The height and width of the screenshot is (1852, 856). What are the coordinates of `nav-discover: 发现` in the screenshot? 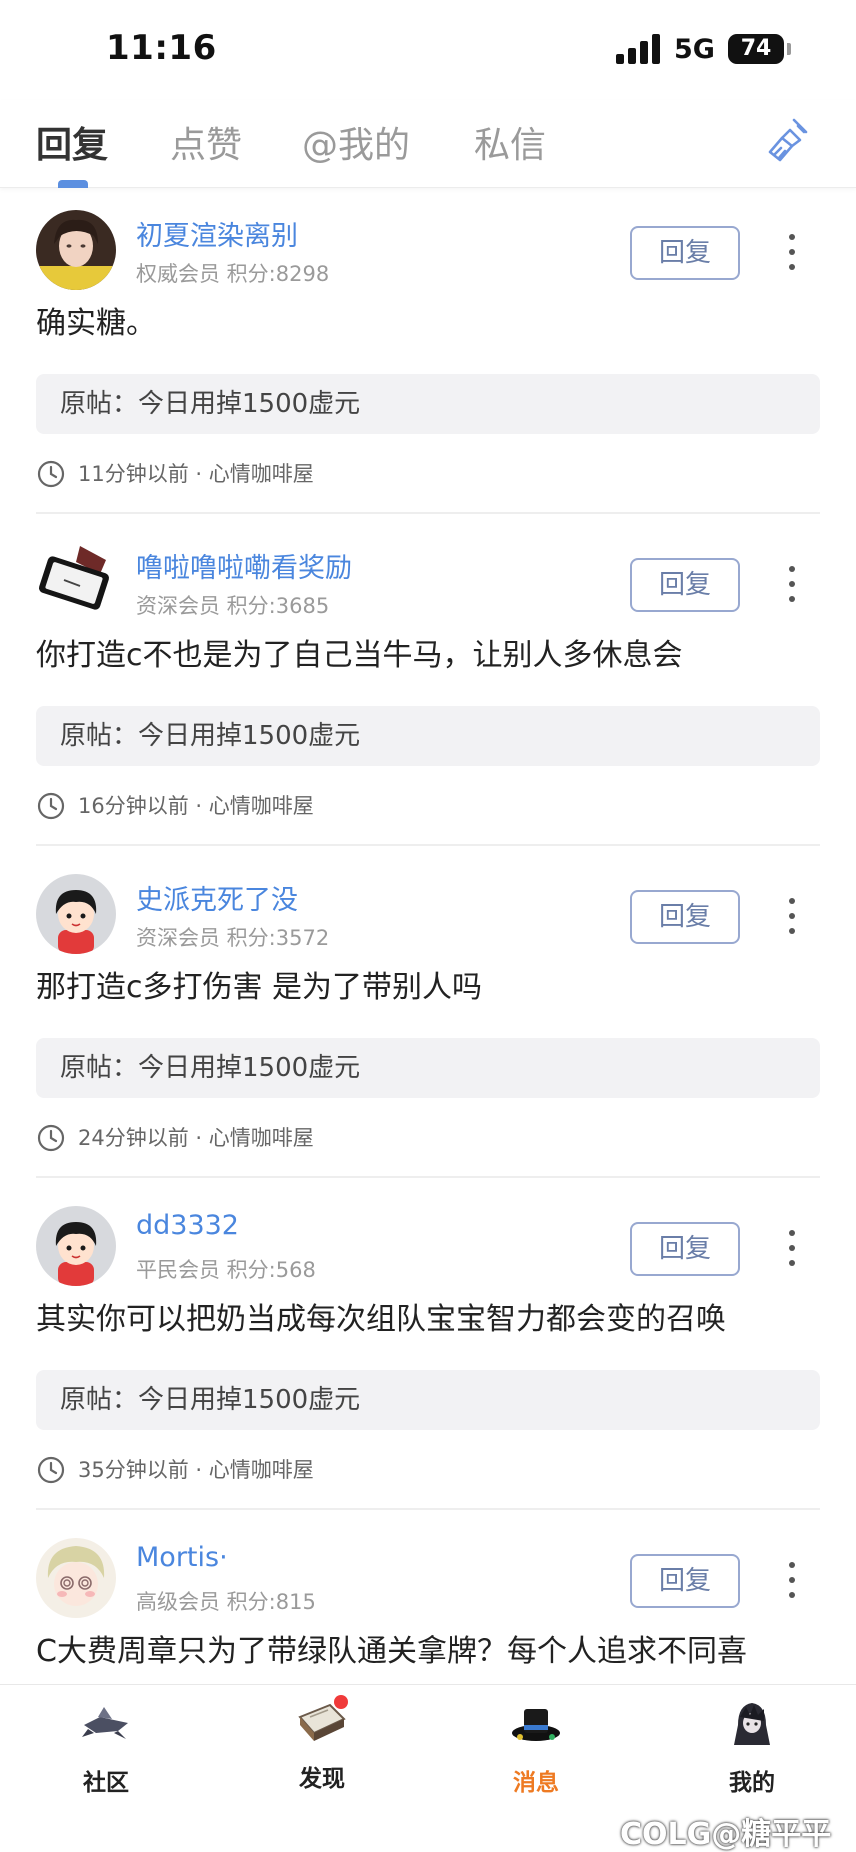 It's located at (322, 1744).